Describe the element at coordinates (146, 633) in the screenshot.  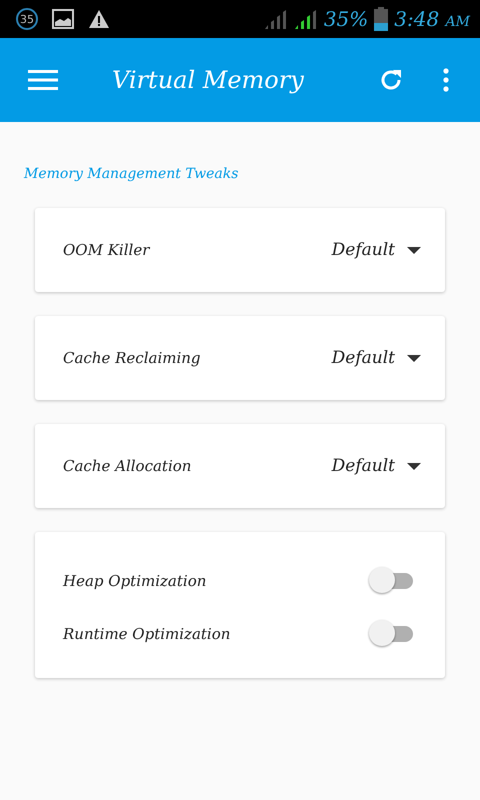
I see `setting-label: Runtime Optimization` at that location.